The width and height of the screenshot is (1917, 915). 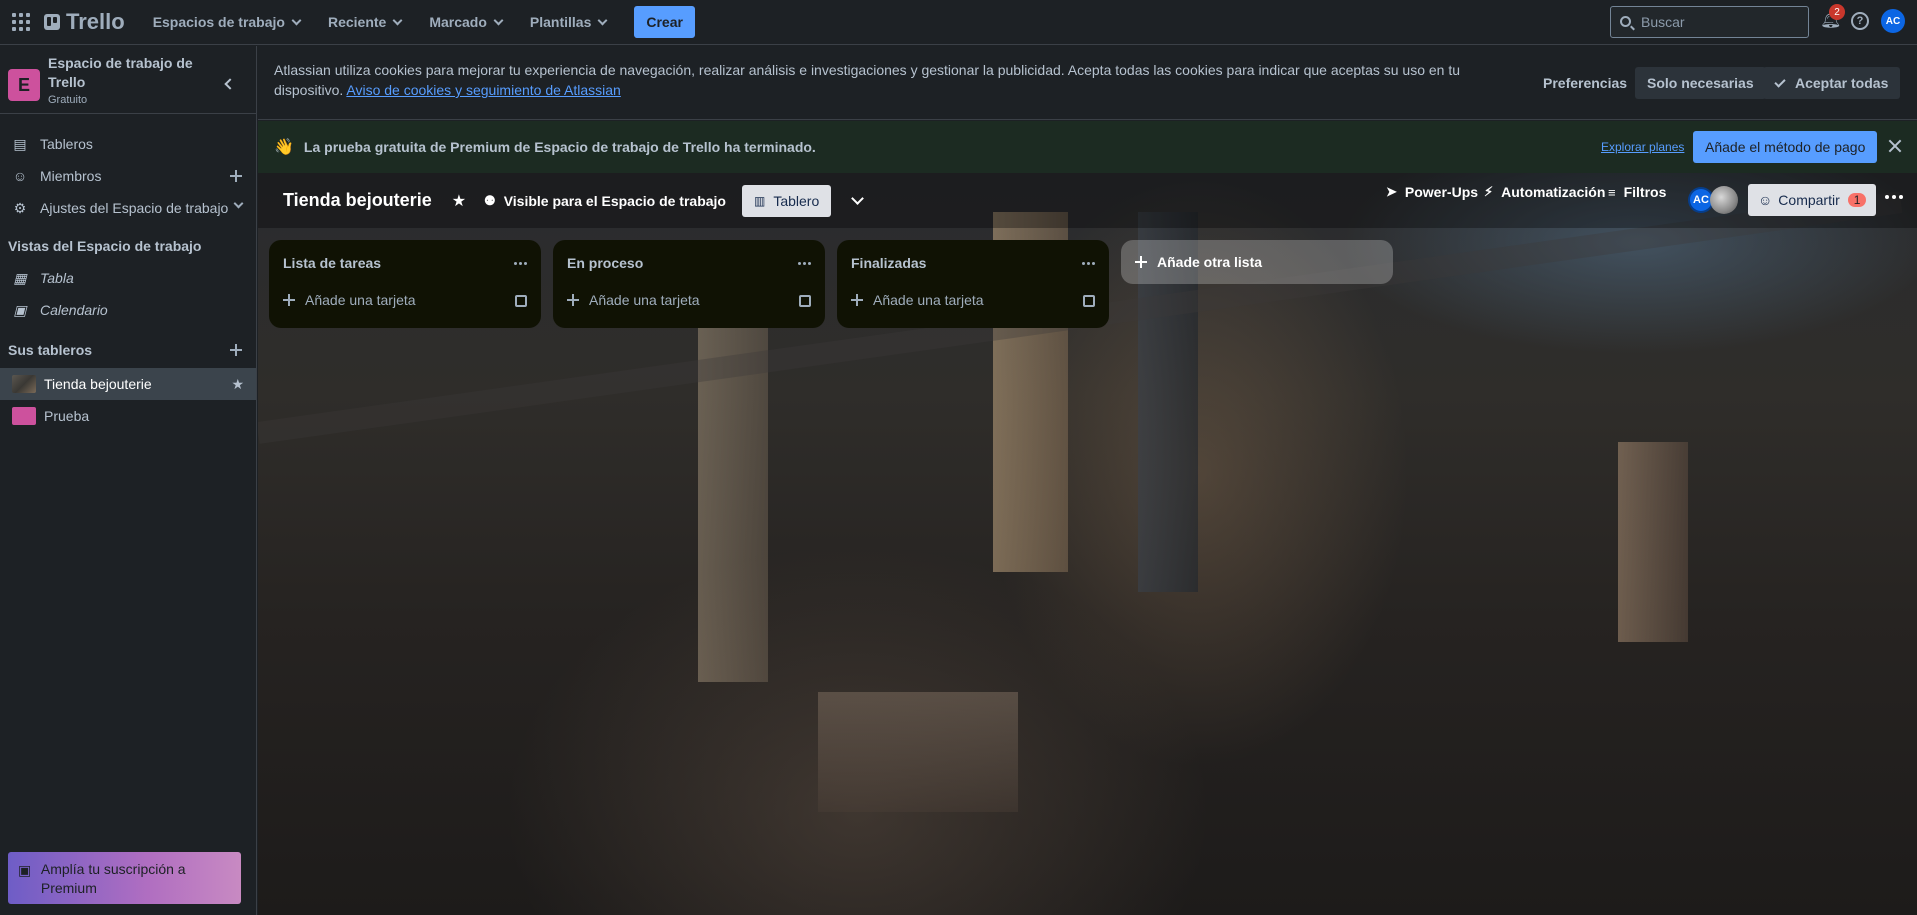 What do you see at coordinates (357, 200) in the screenshot?
I see `board-title: Tienda bejouterie` at bounding box center [357, 200].